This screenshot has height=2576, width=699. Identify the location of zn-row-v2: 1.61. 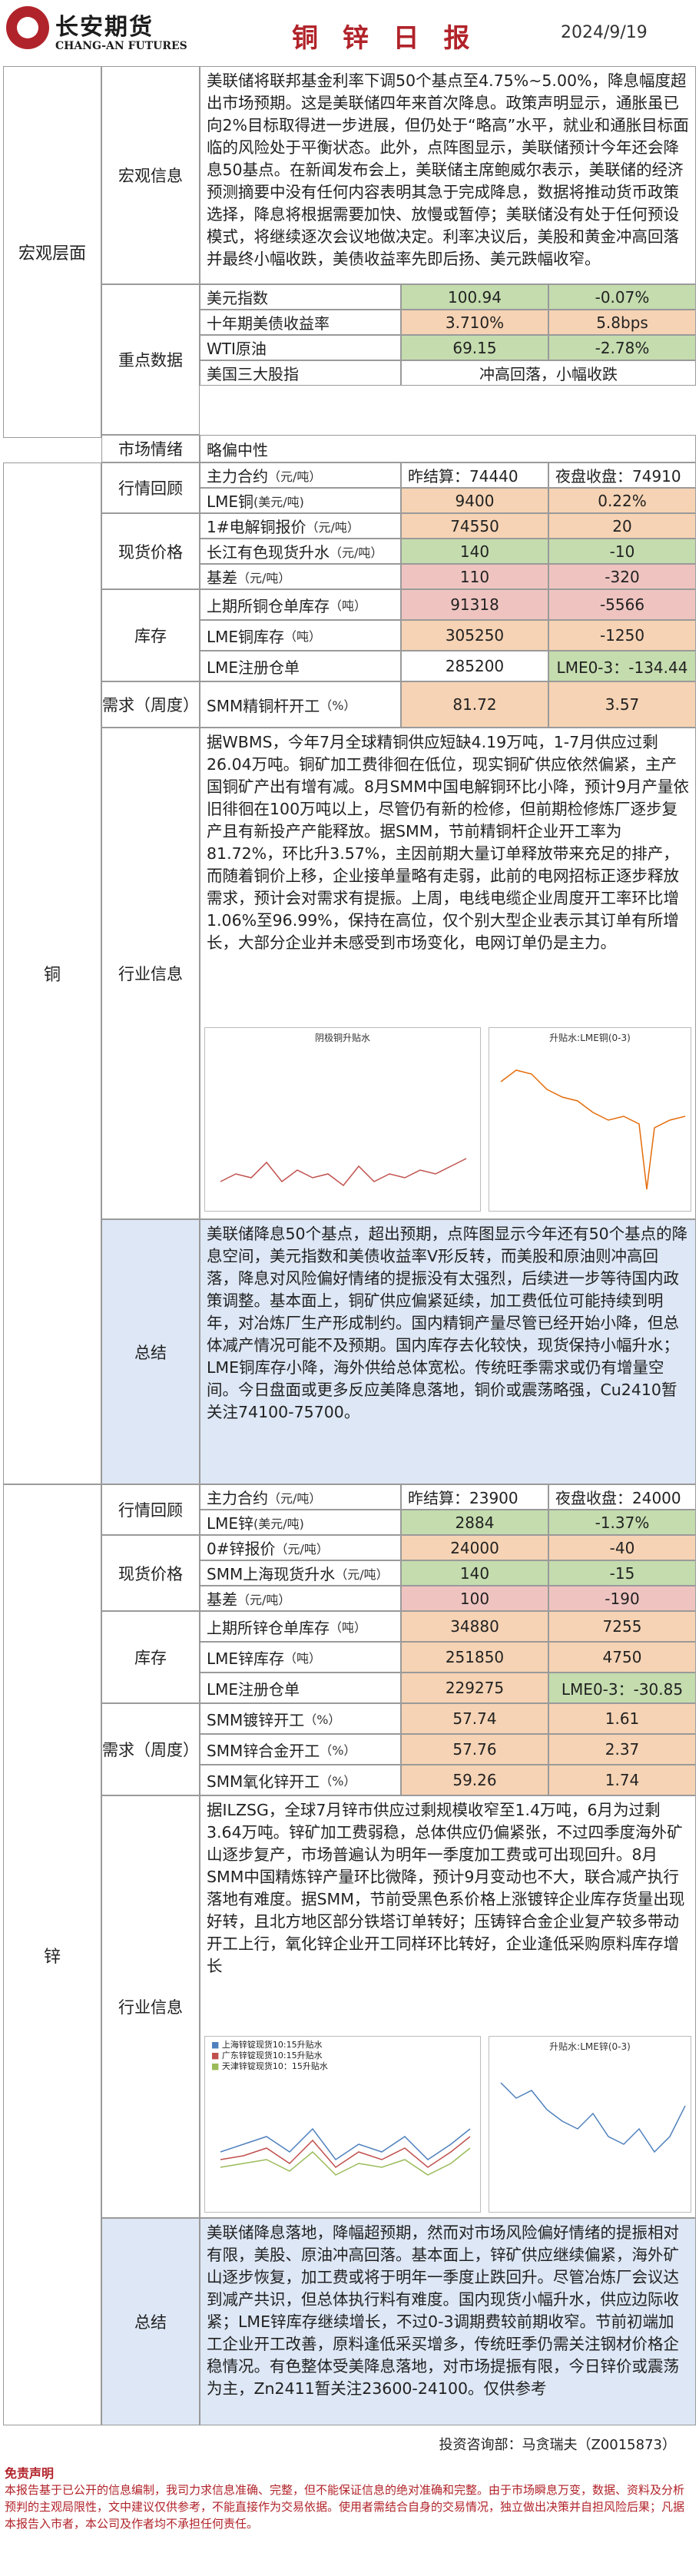
(622, 1718).